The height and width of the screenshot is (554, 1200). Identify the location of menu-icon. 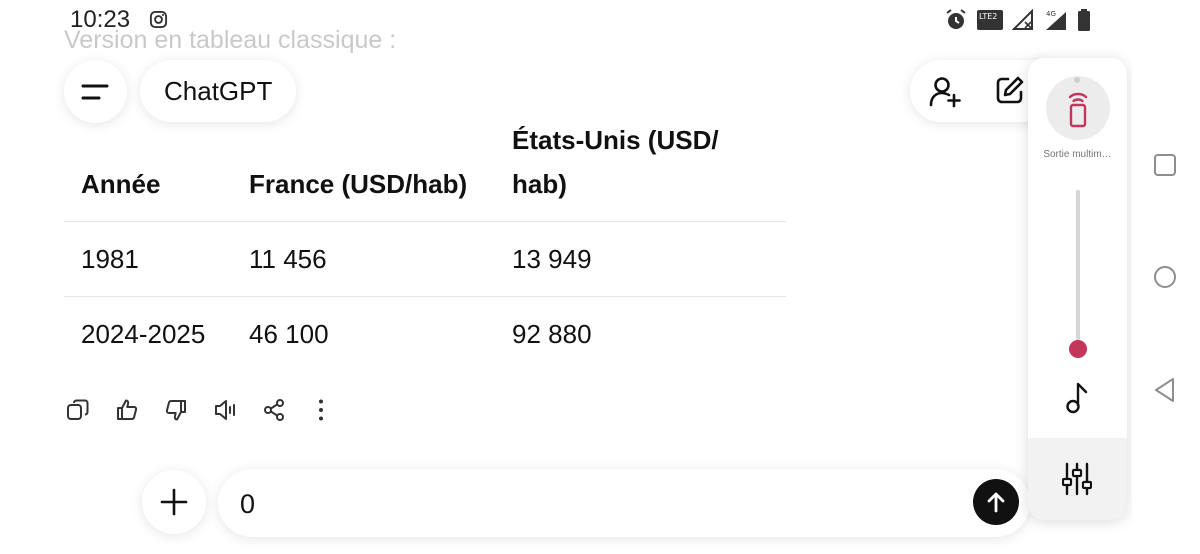
(94, 91).